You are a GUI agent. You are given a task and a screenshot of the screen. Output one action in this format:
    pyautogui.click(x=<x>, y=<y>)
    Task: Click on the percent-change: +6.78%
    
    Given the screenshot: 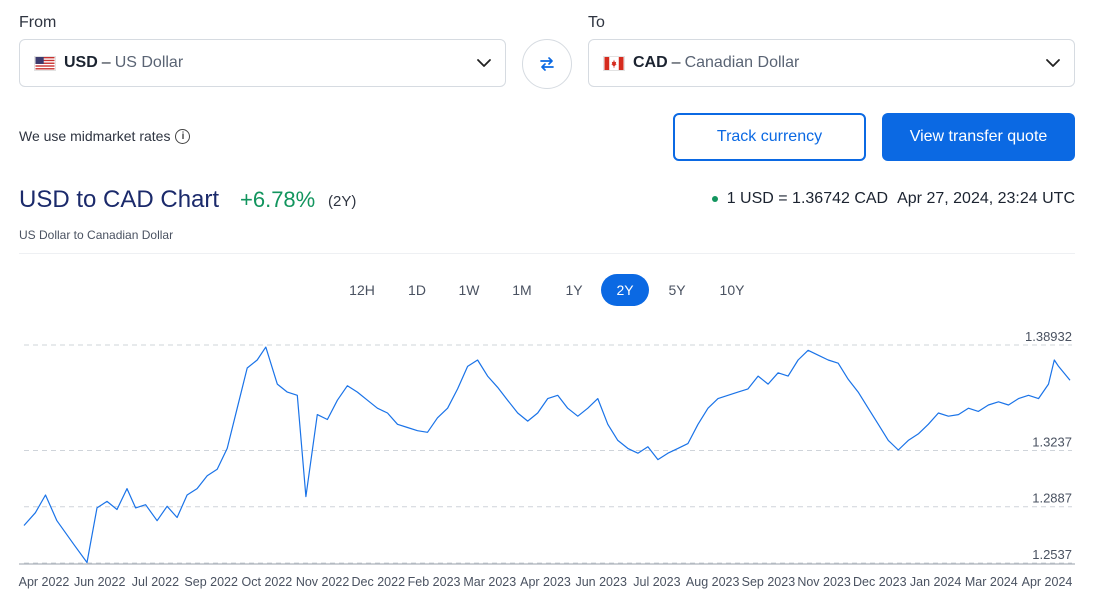 What is the action you would take?
    pyautogui.click(x=278, y=199)
    